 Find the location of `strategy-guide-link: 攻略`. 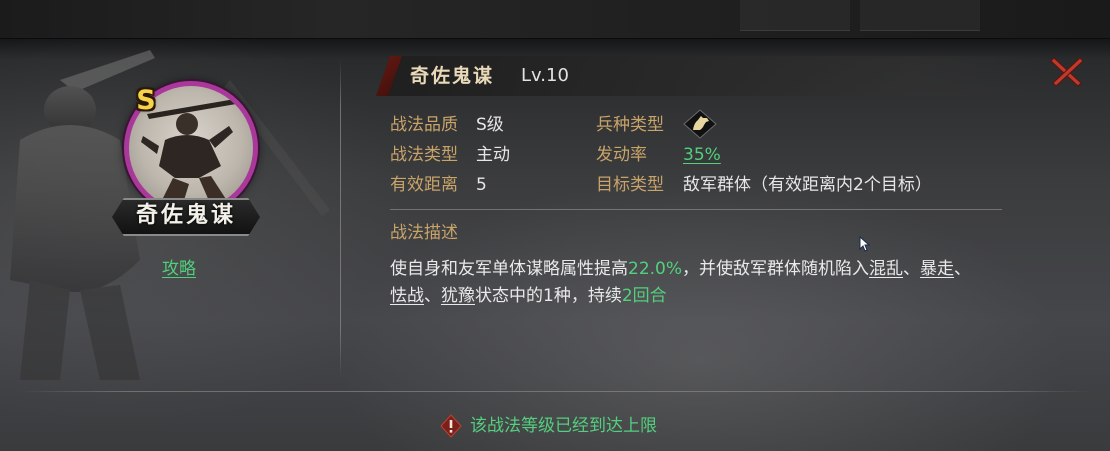

strategy-guide-link: 攻略 is located at coordinates (187, 269).